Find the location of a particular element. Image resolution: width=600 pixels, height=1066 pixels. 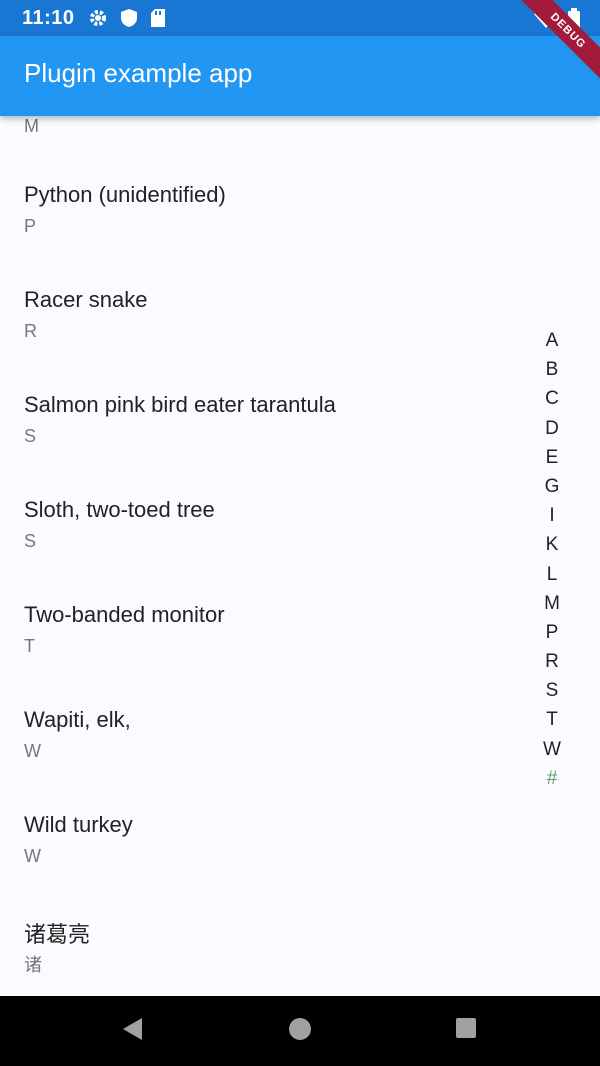

system-nav-bar is located at coordinates (300, 1031).